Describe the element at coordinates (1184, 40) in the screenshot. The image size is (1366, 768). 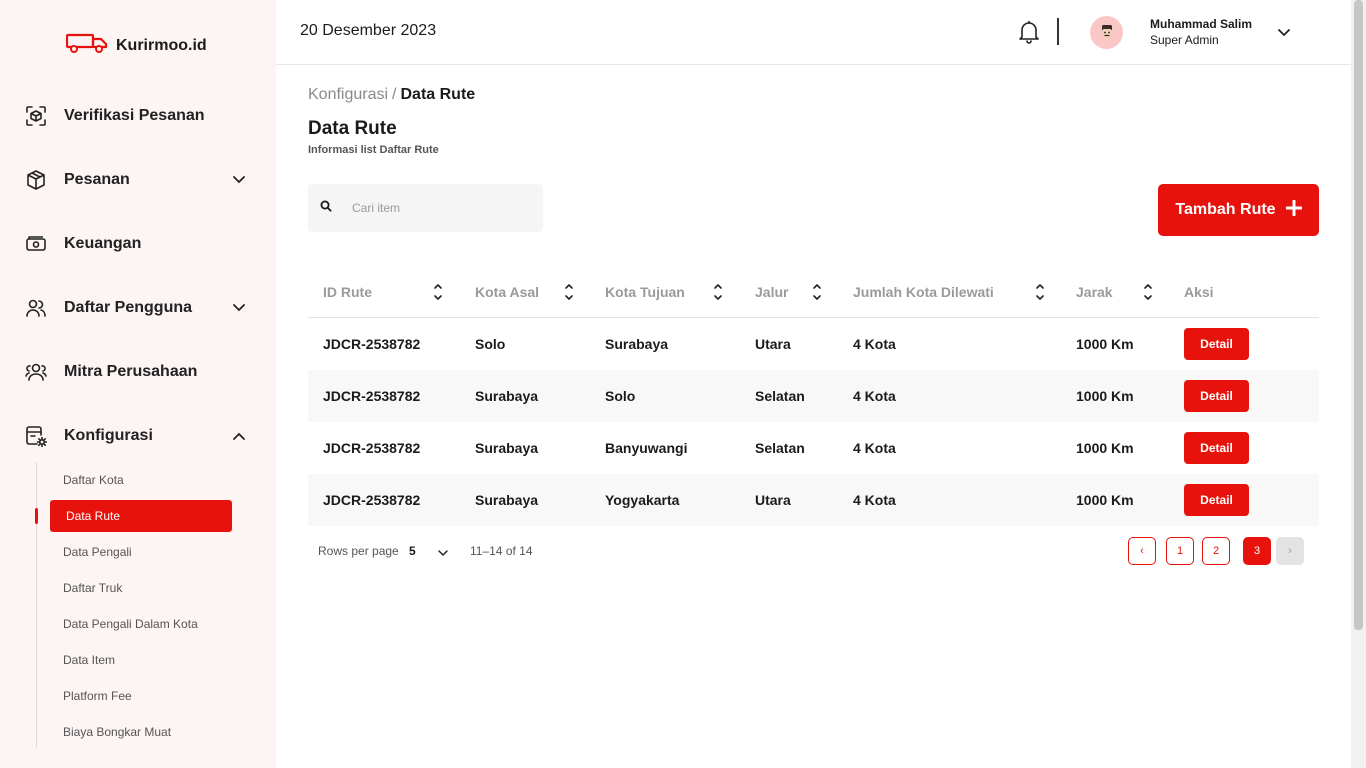
I see `user-role: Super Admin` at that location.